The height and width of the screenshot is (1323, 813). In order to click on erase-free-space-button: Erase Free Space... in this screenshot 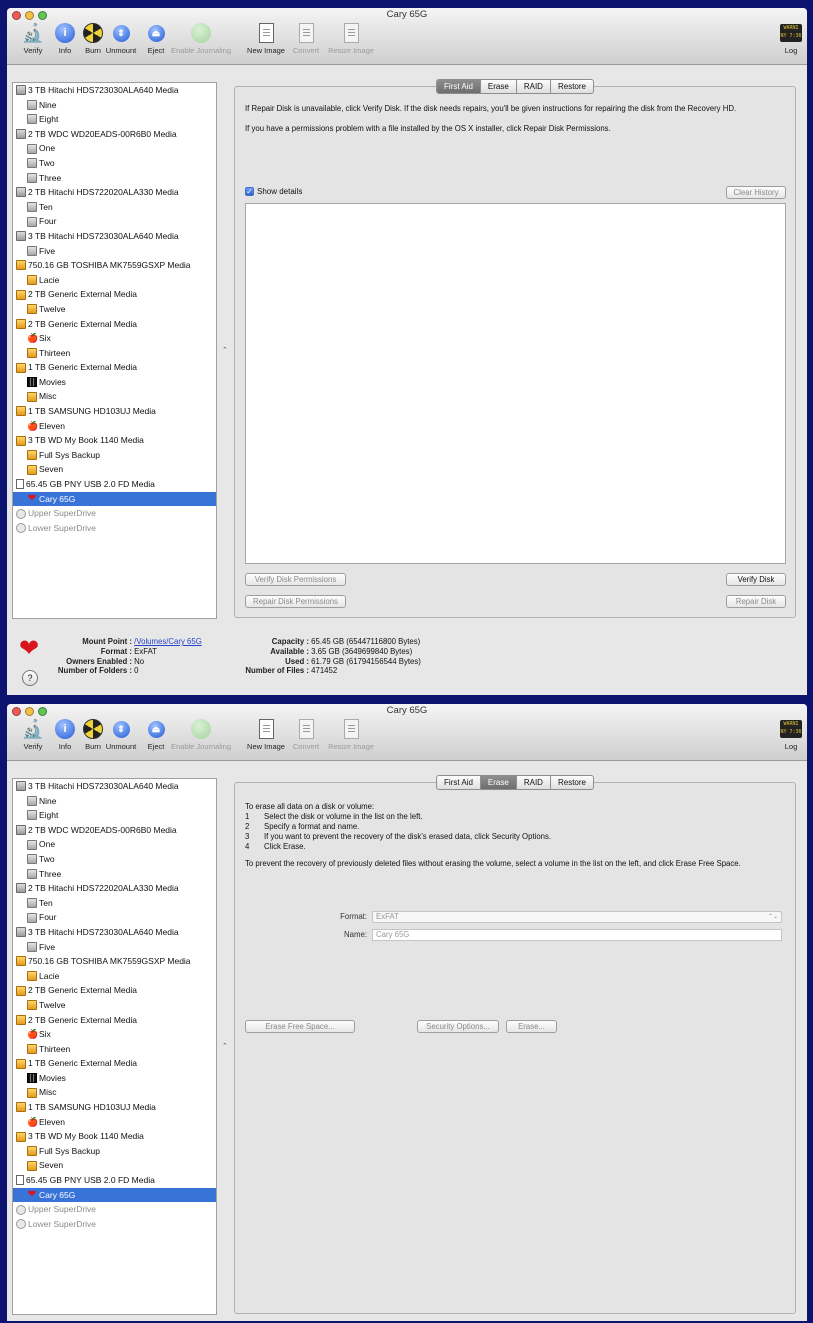, I will do `click(300, 1026)`.